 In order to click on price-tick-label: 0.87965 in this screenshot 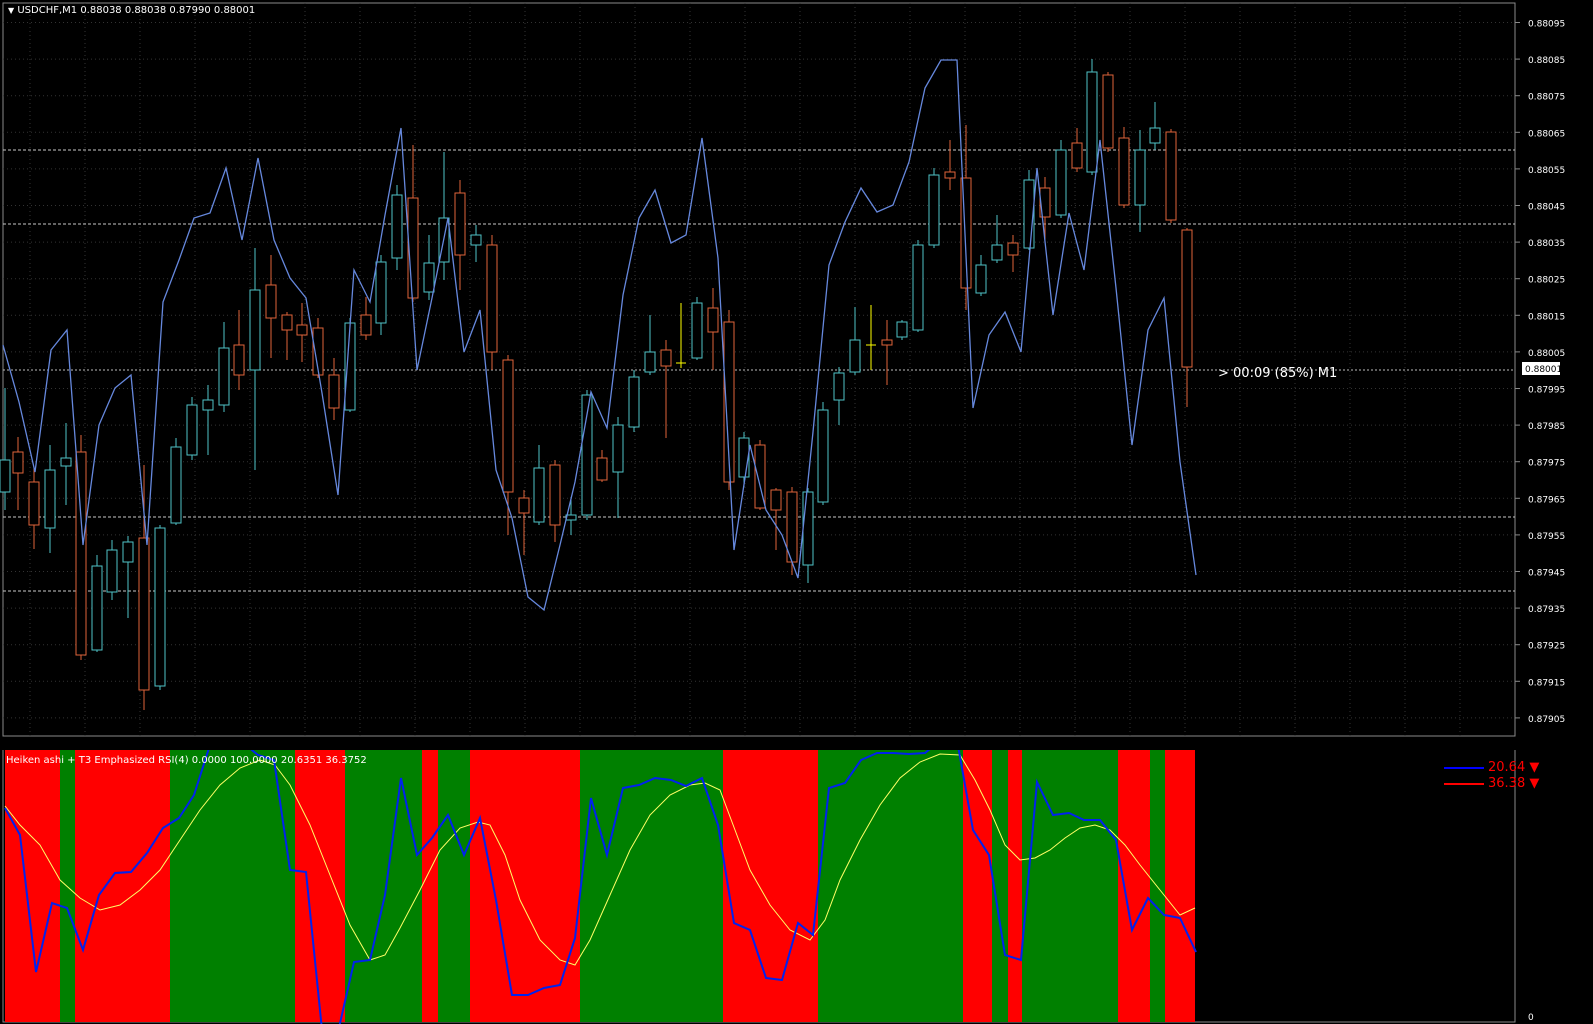, I will do `click(1546, 500)`.